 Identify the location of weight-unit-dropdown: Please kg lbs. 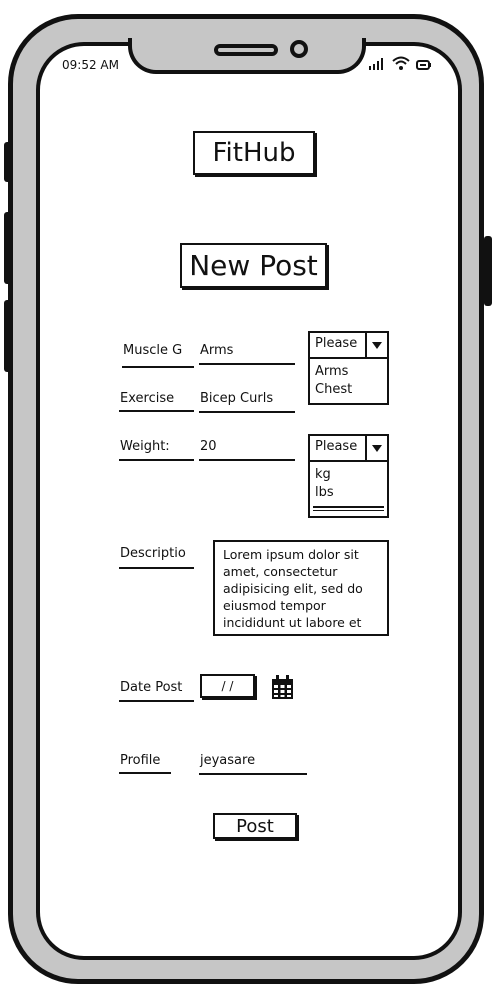
(348, 476).